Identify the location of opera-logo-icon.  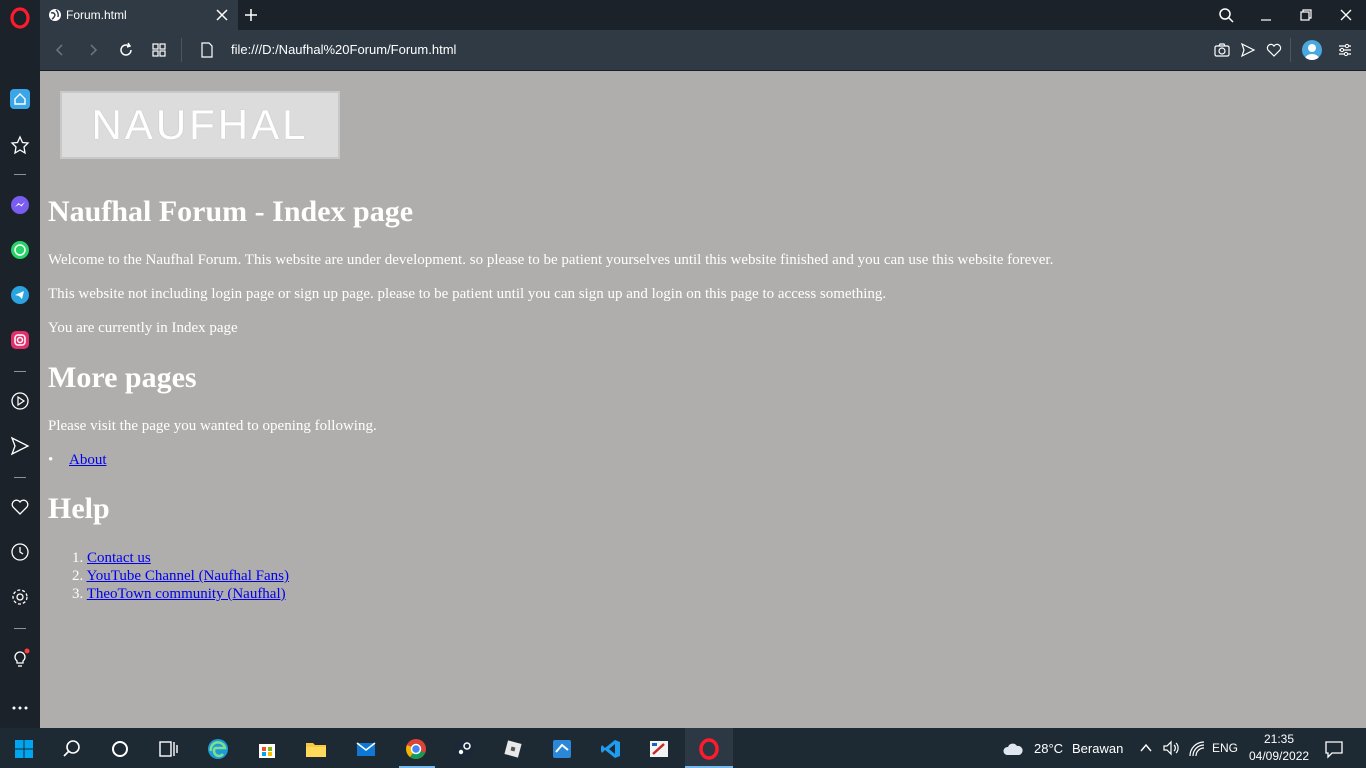
(20, 18).